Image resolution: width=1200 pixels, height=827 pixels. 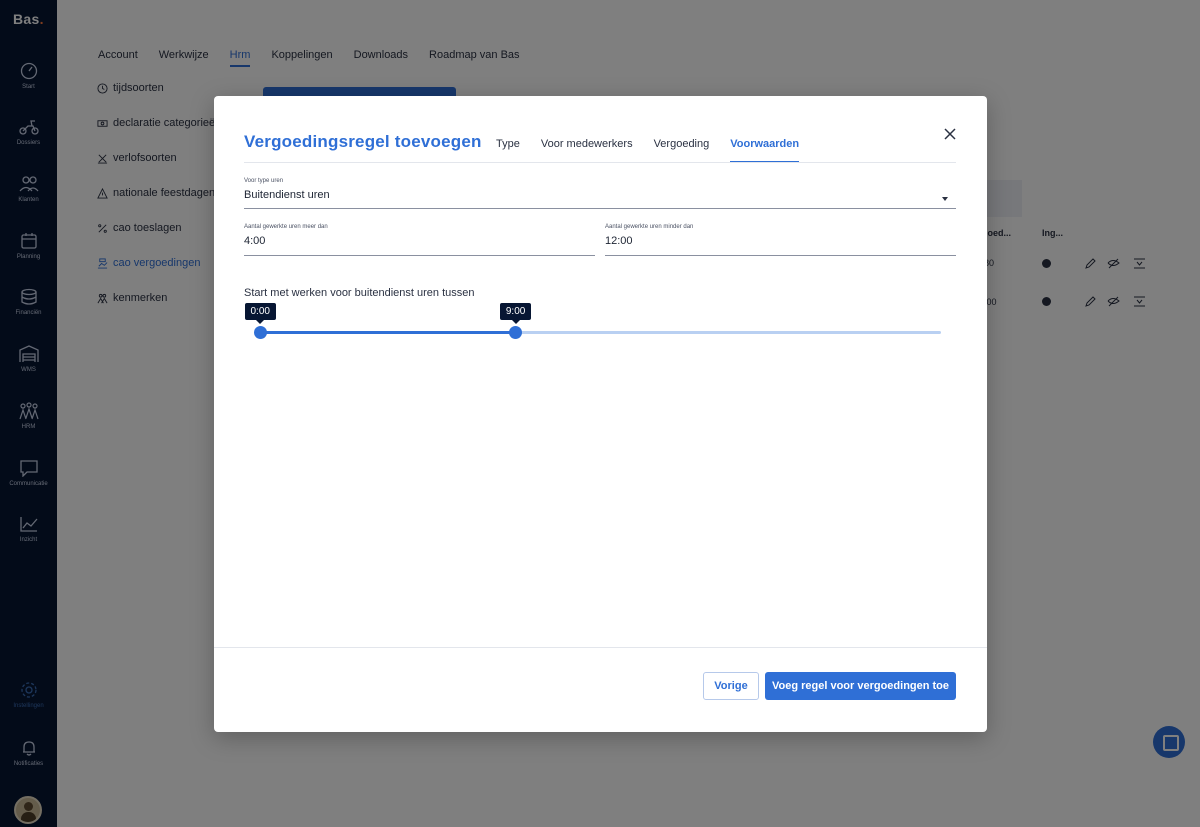 What do you see at coordinates (780, 240) in the screenshot?
I see `max-hours-field: Aantal gewerkte uren minder dan 12:00` at bounding box center [780, 240].